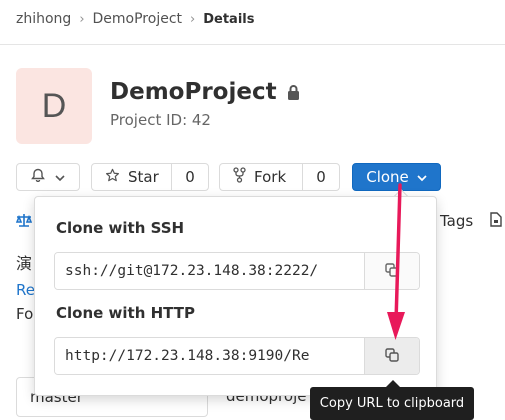  Describe the element at coordinates (120, 228) in the screenshot. I see `ssh-heading: Clone with SSH` at that location.